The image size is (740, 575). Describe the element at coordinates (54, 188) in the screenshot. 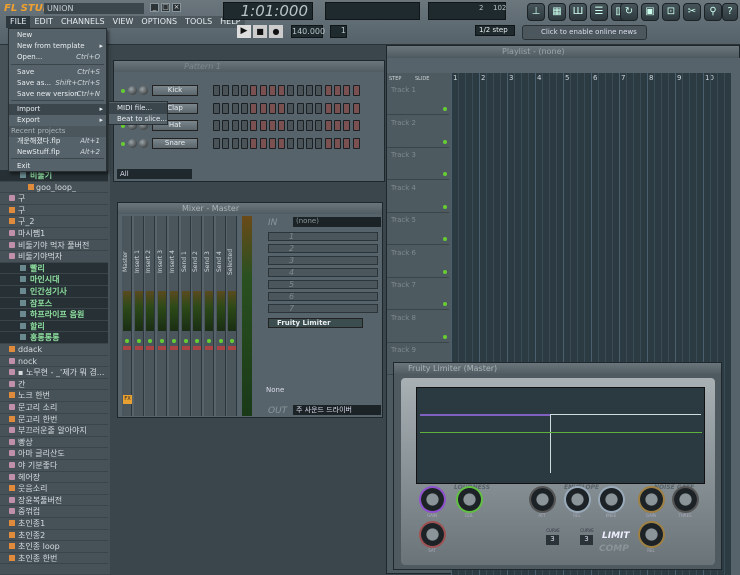

I see `browser-item: goo_loop_` at that location.